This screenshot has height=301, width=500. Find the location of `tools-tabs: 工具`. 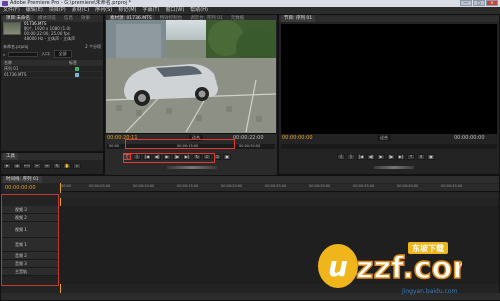

tools-tabs: 工具 is located at coordinates (52, 156).